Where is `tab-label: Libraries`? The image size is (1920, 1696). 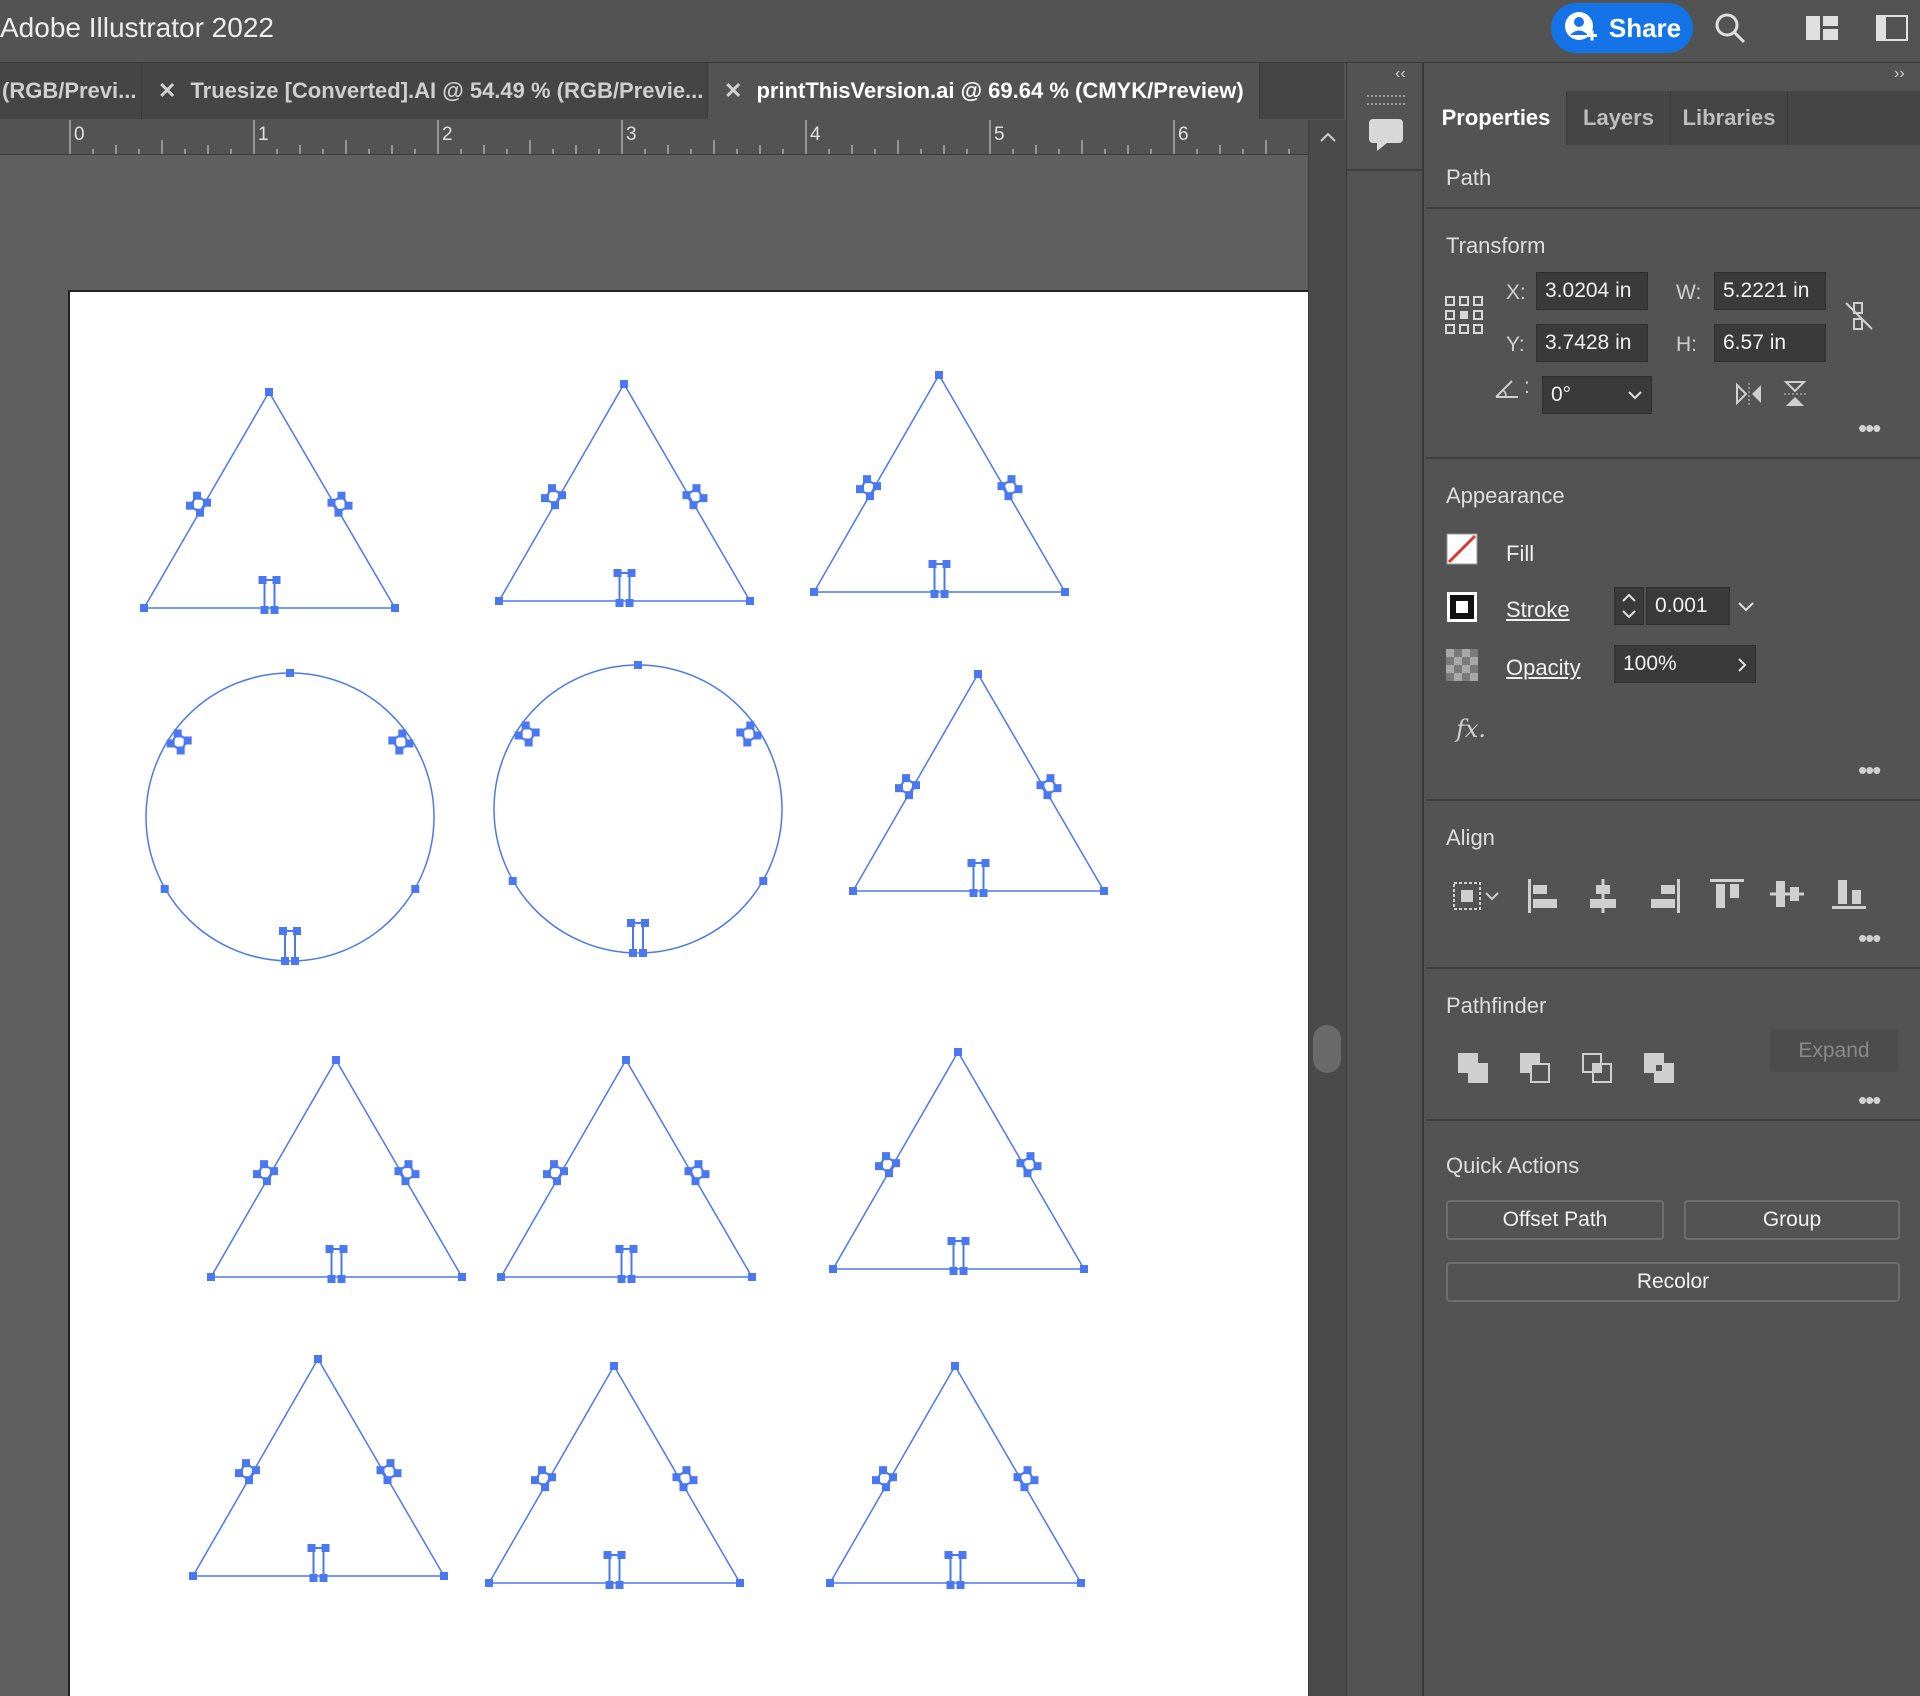 tab-label: Libraries is located at coordinates (1729, 117).